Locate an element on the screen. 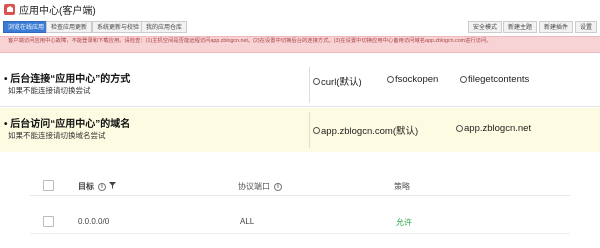 This screenshot has height=248, width=600. app-header: 应用中心(客户端) is located at coordinates (300, 9).